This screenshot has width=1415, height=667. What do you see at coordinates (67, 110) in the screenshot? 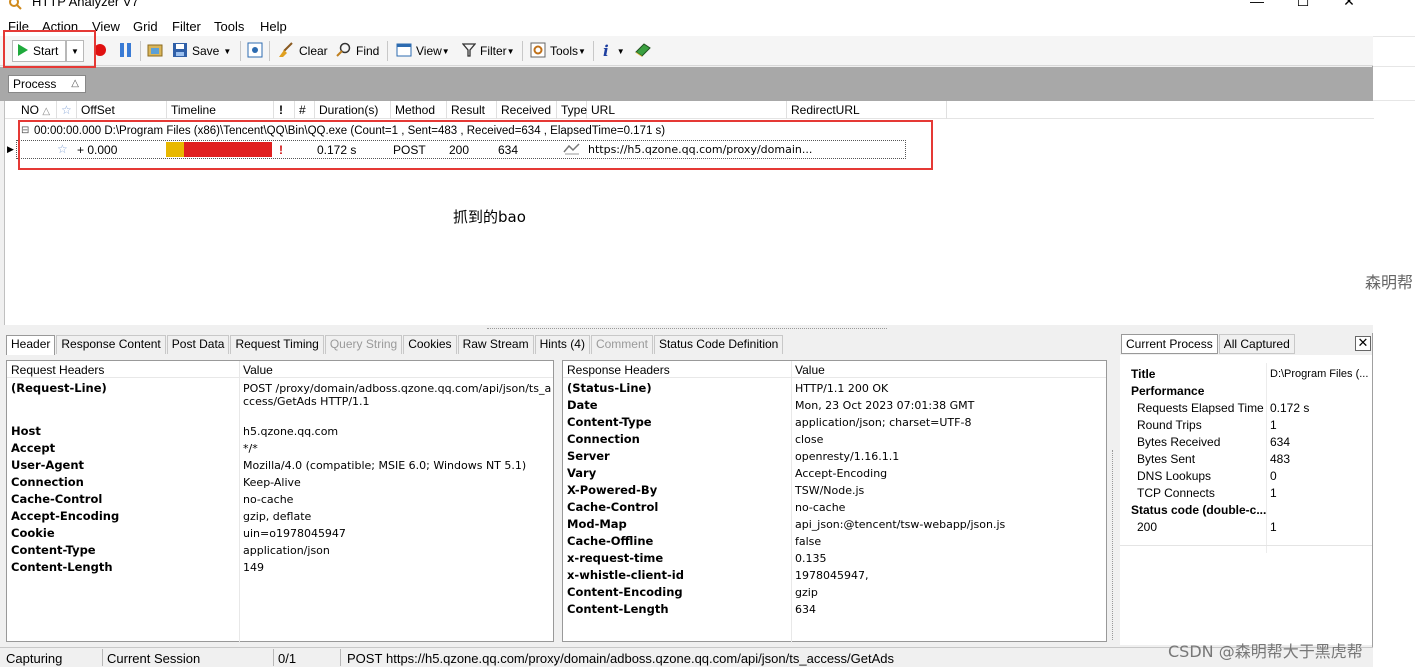
I see `col-star-icon: ☆` at bounding box center [67, 110].